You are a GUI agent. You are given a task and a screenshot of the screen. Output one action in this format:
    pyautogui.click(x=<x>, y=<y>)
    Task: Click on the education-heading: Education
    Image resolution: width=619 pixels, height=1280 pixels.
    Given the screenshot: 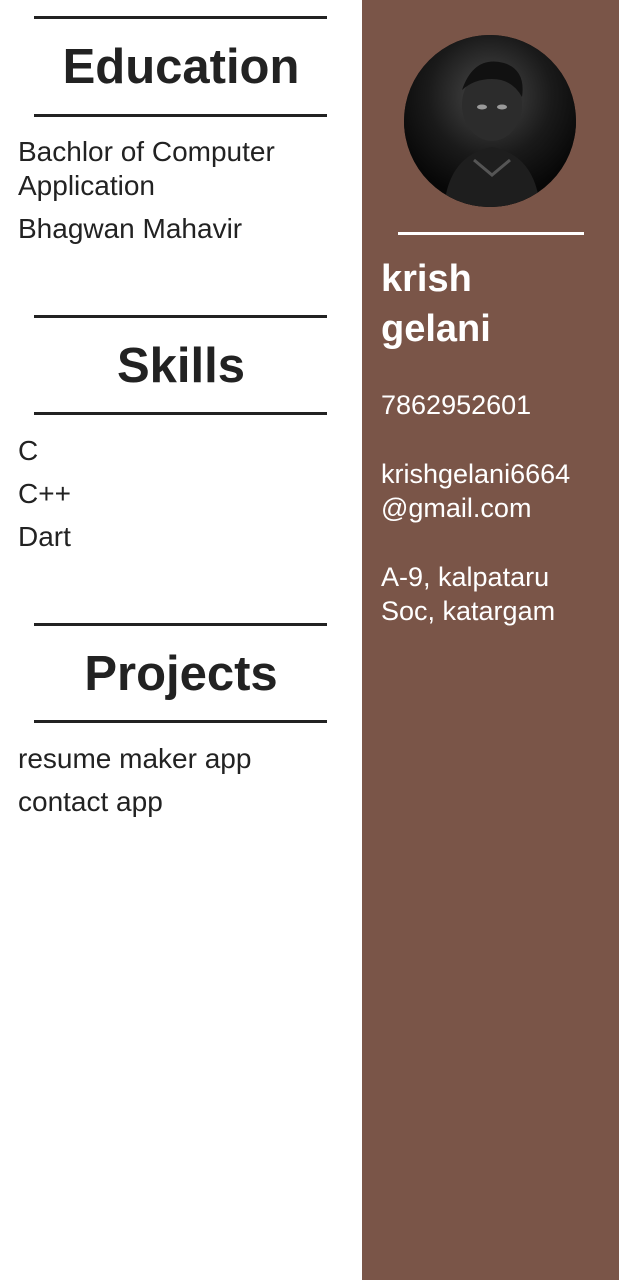 What is the action you would take?
    pyautogui.click(x=181, y=67)
    